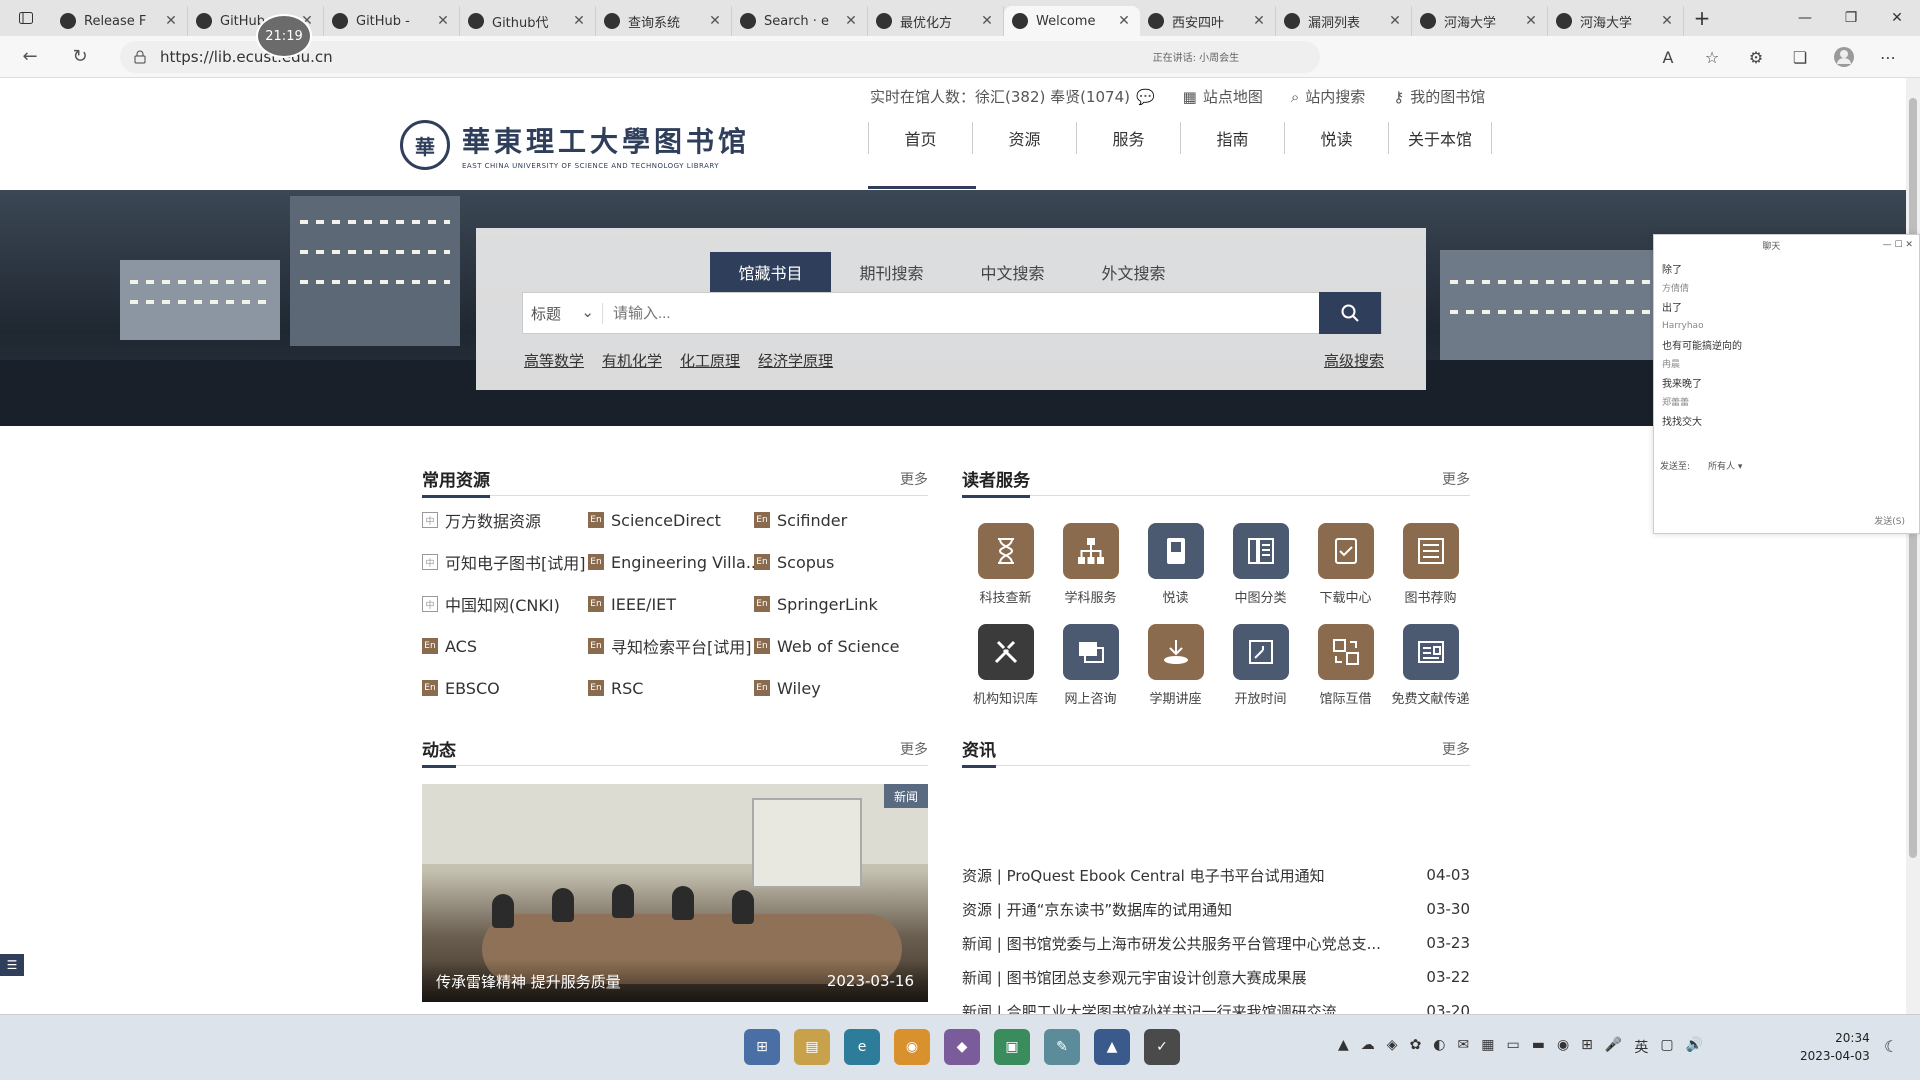  What do you see at coordinates (1005, 665) in the screenshot?
I see `service-item: 机构知识库` at bounding box center [1005, 665].